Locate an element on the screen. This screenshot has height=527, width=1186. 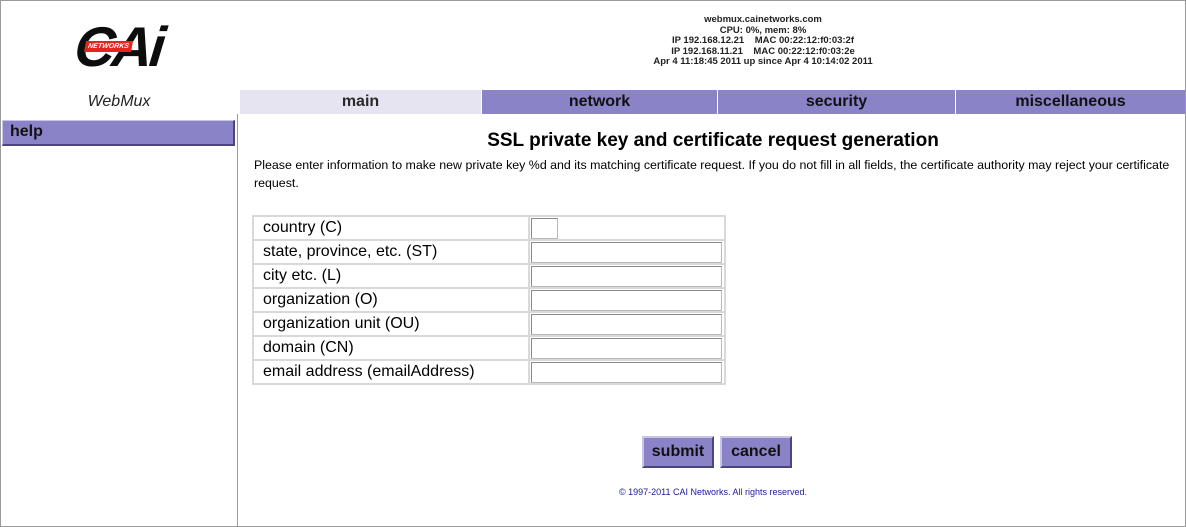
cancel-button: cancel is located at coordinates (756, 452).